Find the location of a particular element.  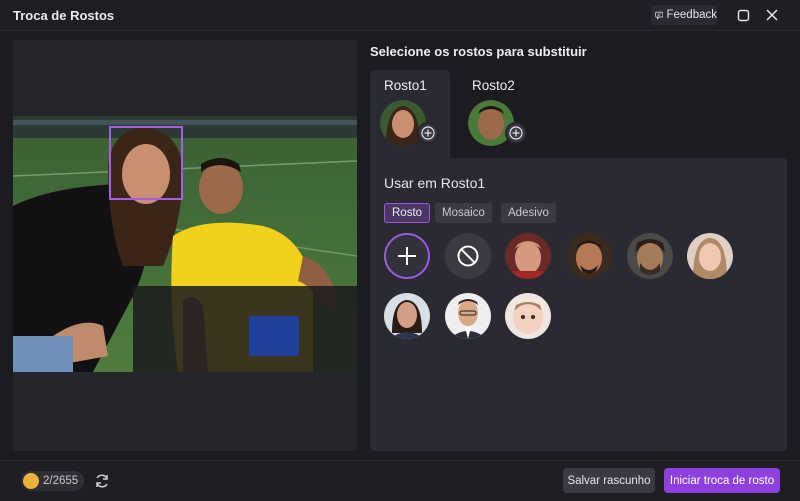

chip-mosaico: Mosaico is located at coordinates (463, 213).